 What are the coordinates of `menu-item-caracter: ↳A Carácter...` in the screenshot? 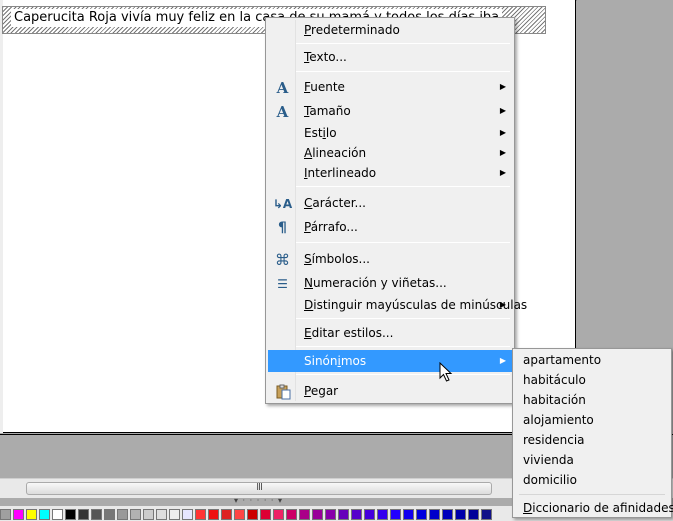 It's located at (390, 203).